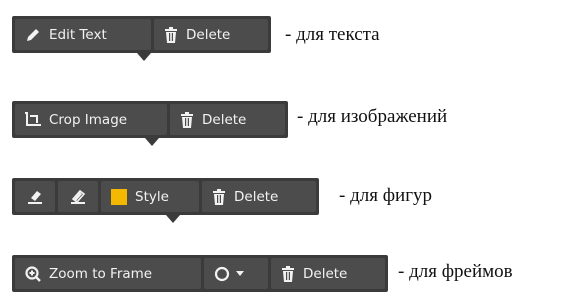 This screenshot has height=306, width=570. I want to click on shape-toolbar: Style Delete, so click(165, 196).